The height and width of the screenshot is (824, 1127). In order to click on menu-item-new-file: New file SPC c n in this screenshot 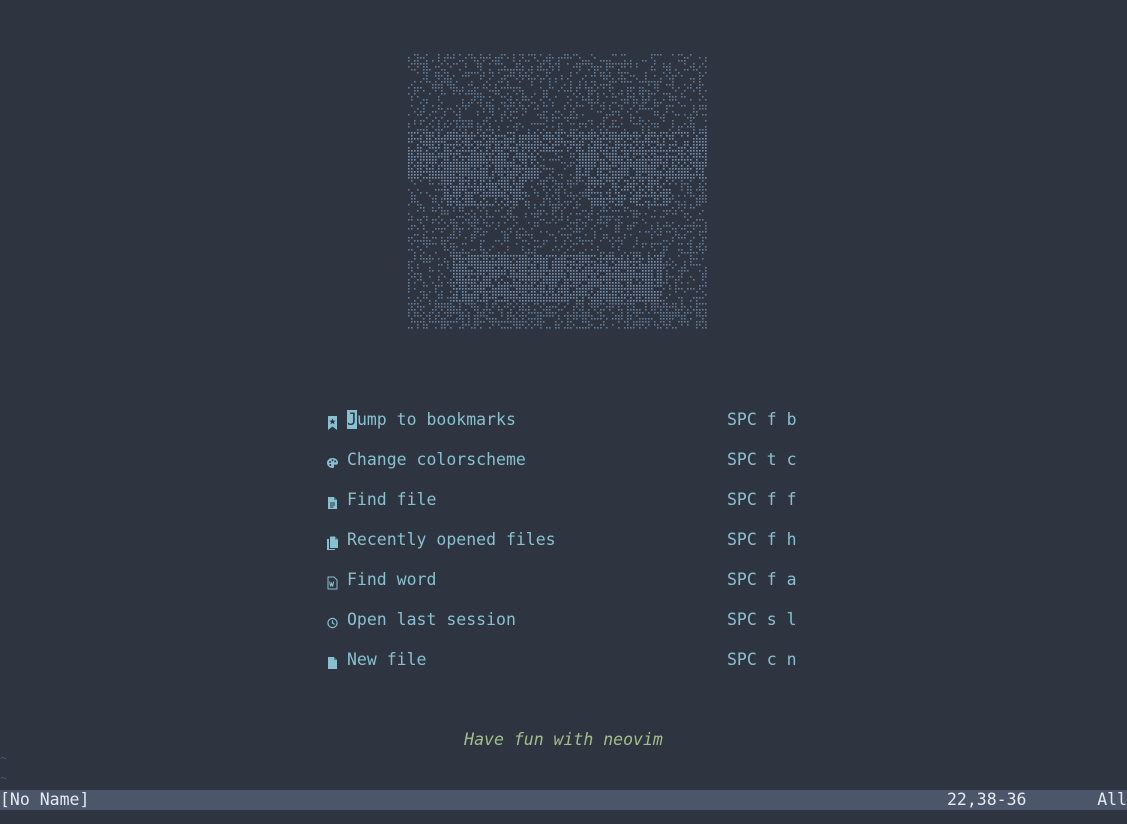, I will do `click(566, 668)`.